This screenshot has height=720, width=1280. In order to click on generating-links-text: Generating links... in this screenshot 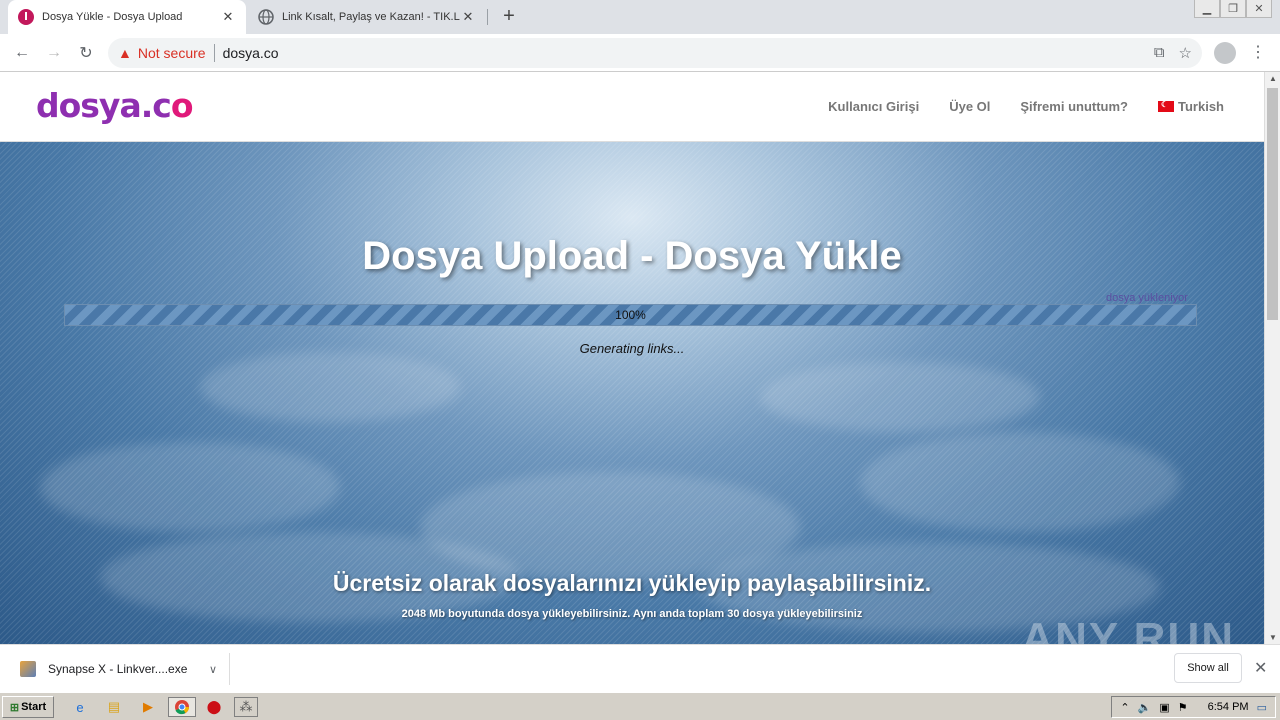, I will do `click(632, 348)`.